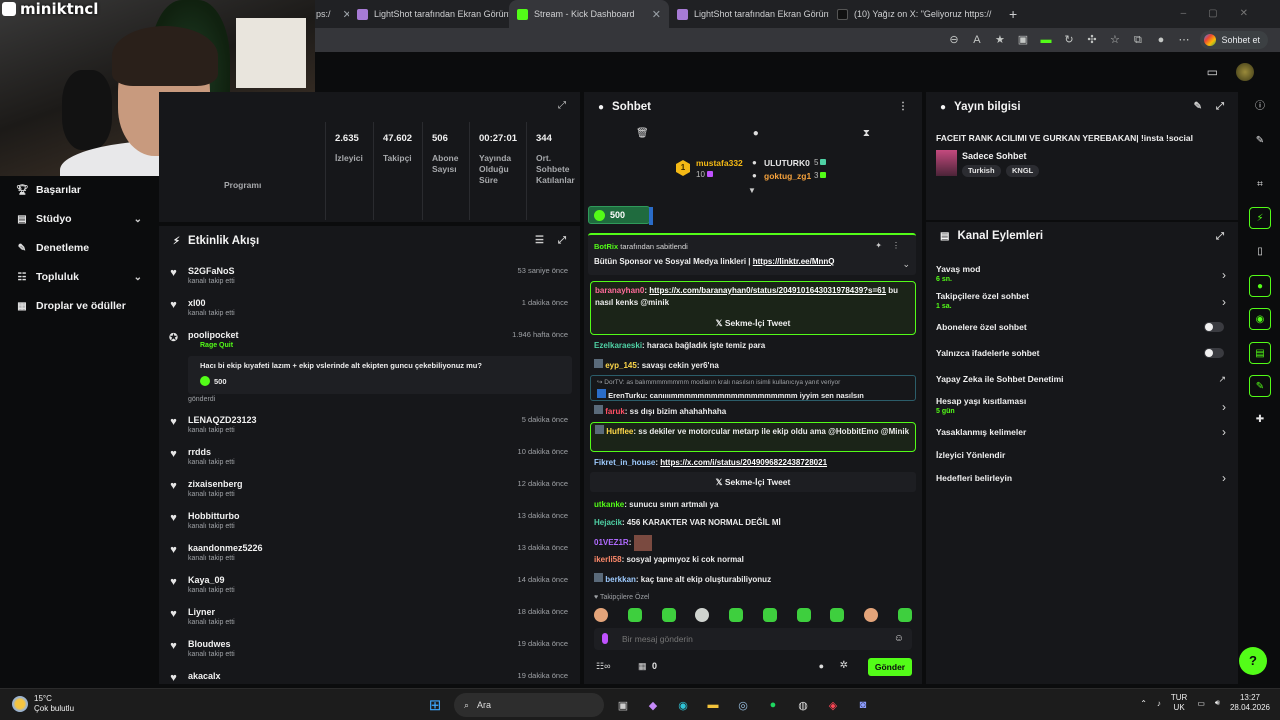 This screenshot has width=1280, height=720. What do you see at coordinates (863, 705) in the screenshot?
I see `discord-icon: ◙` at bounding box center [863, 705].